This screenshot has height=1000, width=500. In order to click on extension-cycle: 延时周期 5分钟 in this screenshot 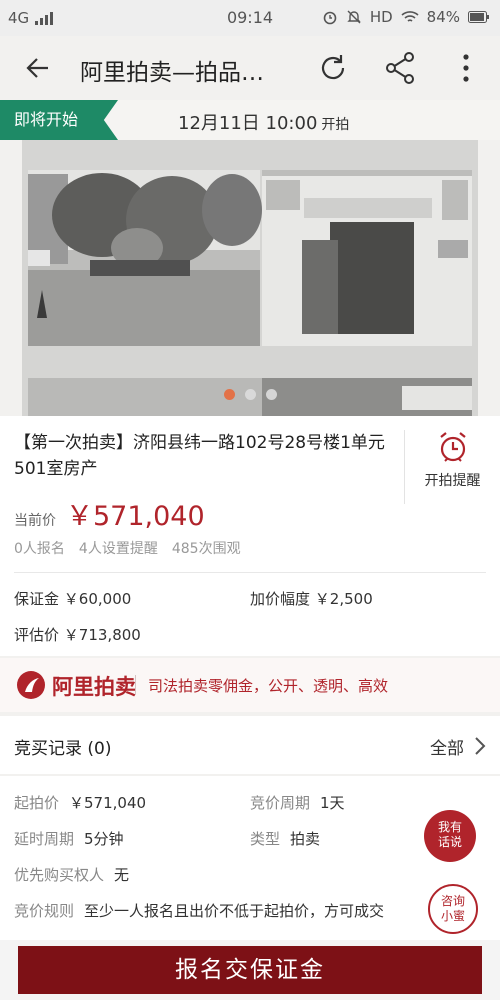, I will do `click(69, 839)`.